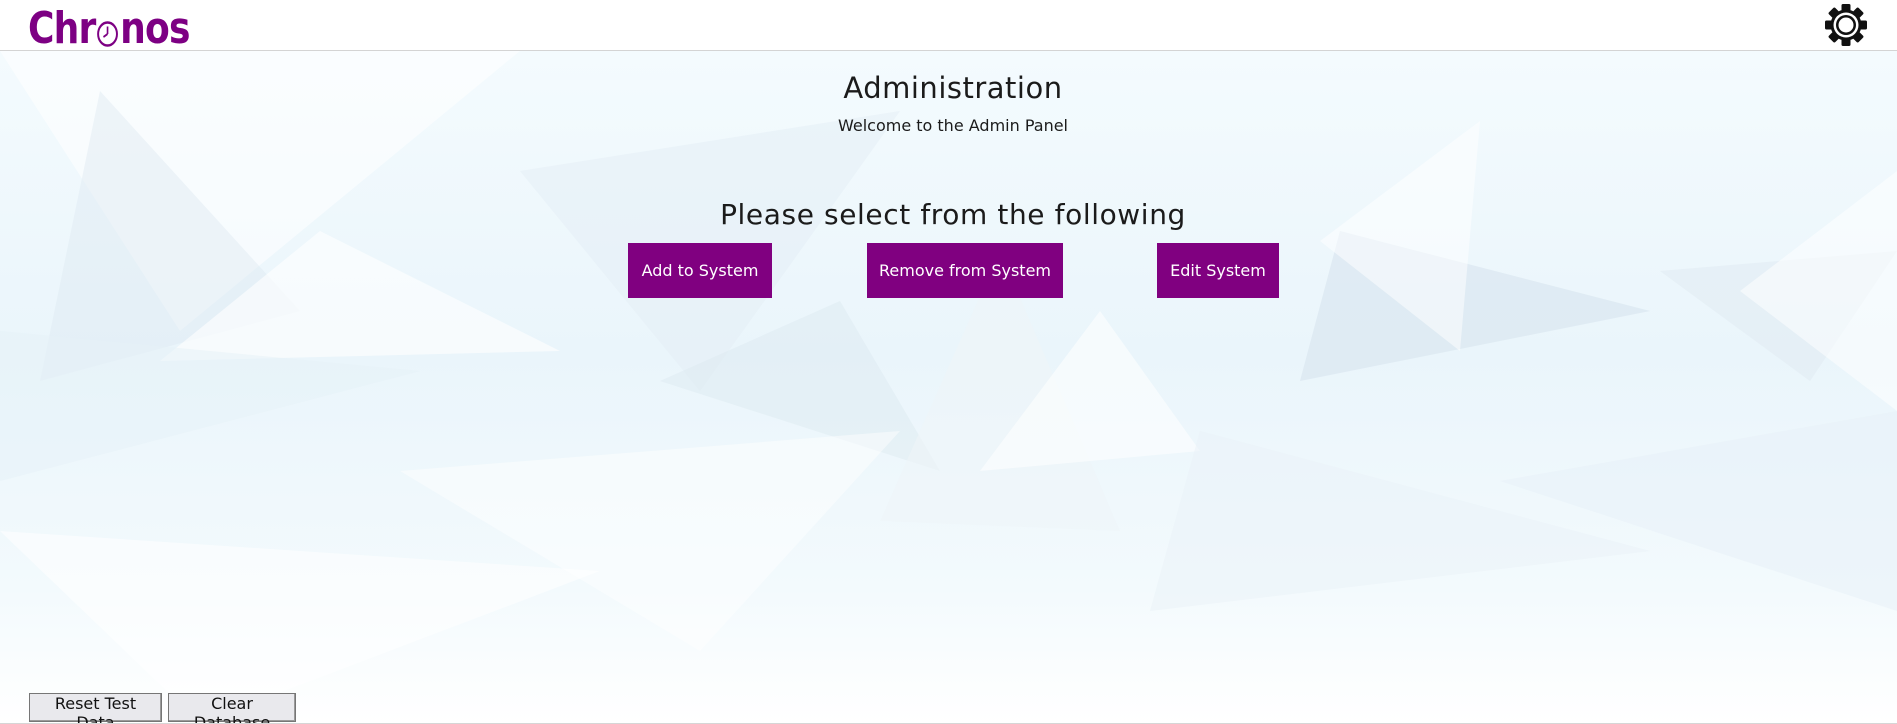 This screenshot has width=1897, height=724. Describe the element at coordinates (1218, 270) in the screenshot. I see `edit-system-button: Edit System` at that location.